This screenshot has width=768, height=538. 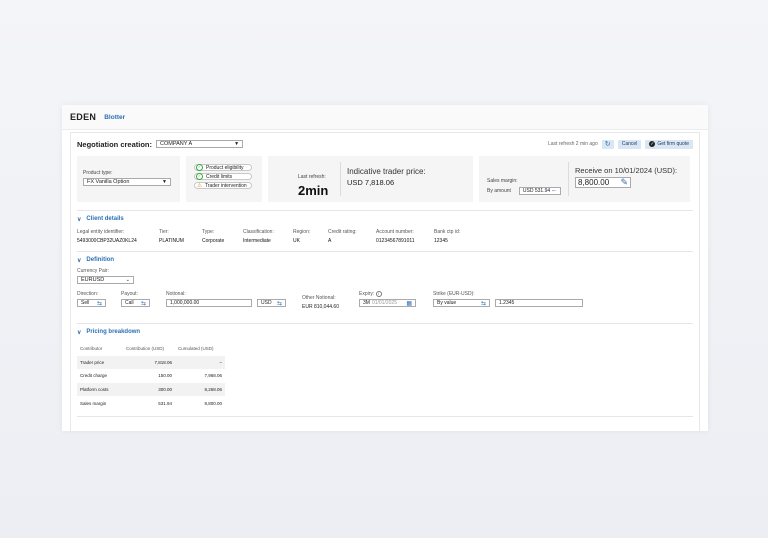 I want to click on calendar-icon: ▦, so click(x=409, y=303).